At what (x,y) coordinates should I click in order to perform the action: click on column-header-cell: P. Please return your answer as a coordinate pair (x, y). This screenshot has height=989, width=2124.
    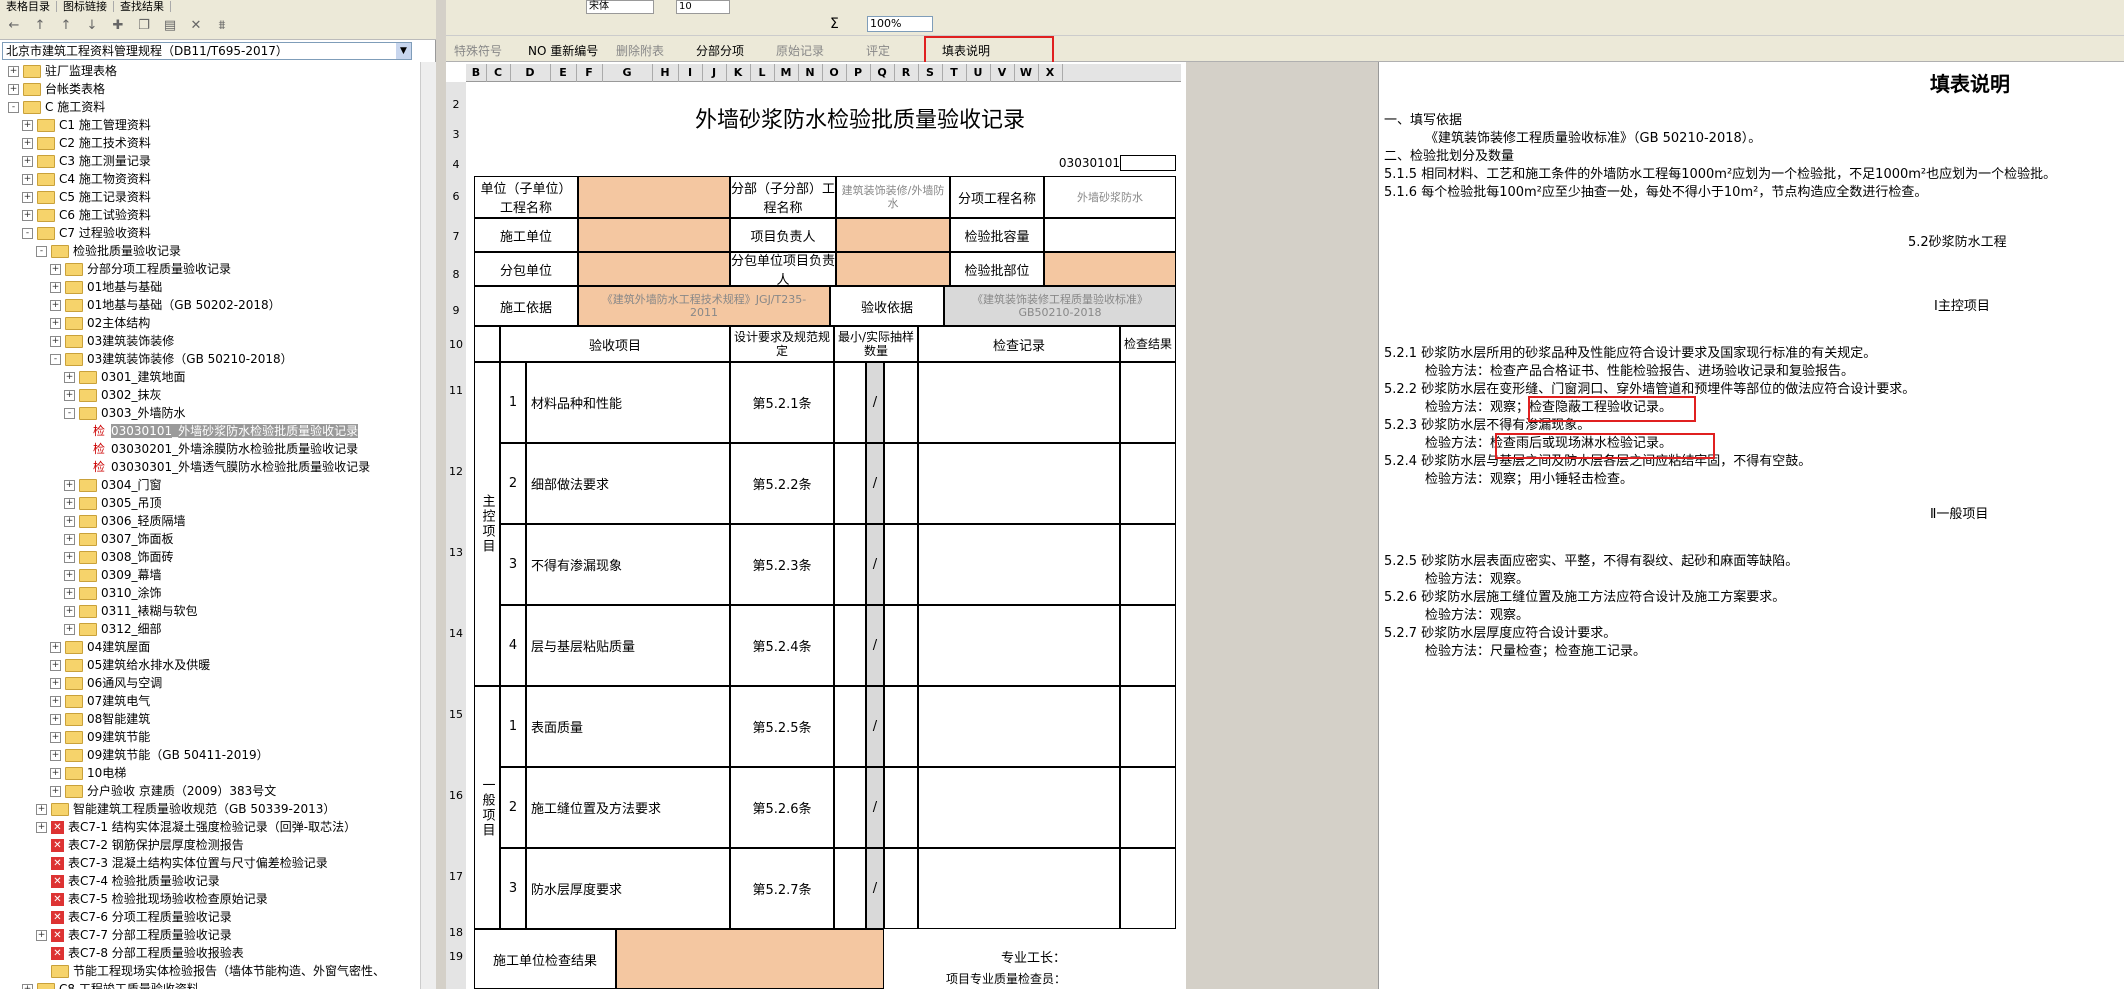
    Looking at the image, I should click on (858, 73).